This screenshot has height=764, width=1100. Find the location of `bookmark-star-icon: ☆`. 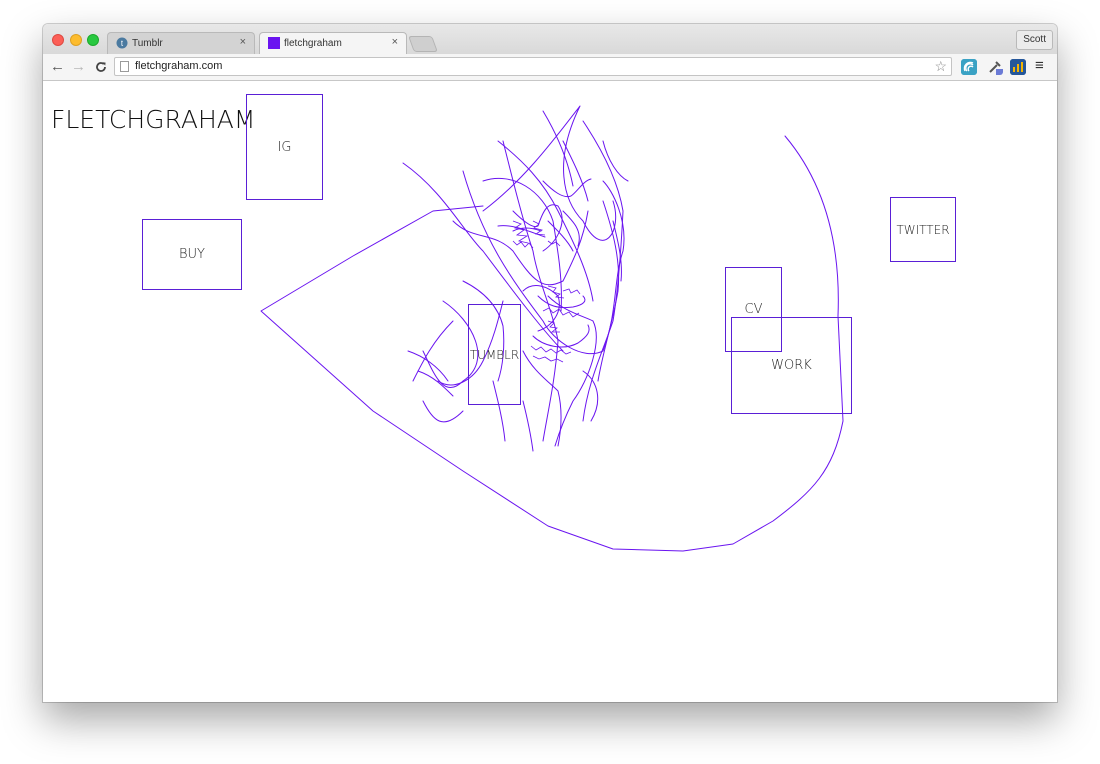

bookmark-star-icon: ☆ is located at coordinates (940, 66).